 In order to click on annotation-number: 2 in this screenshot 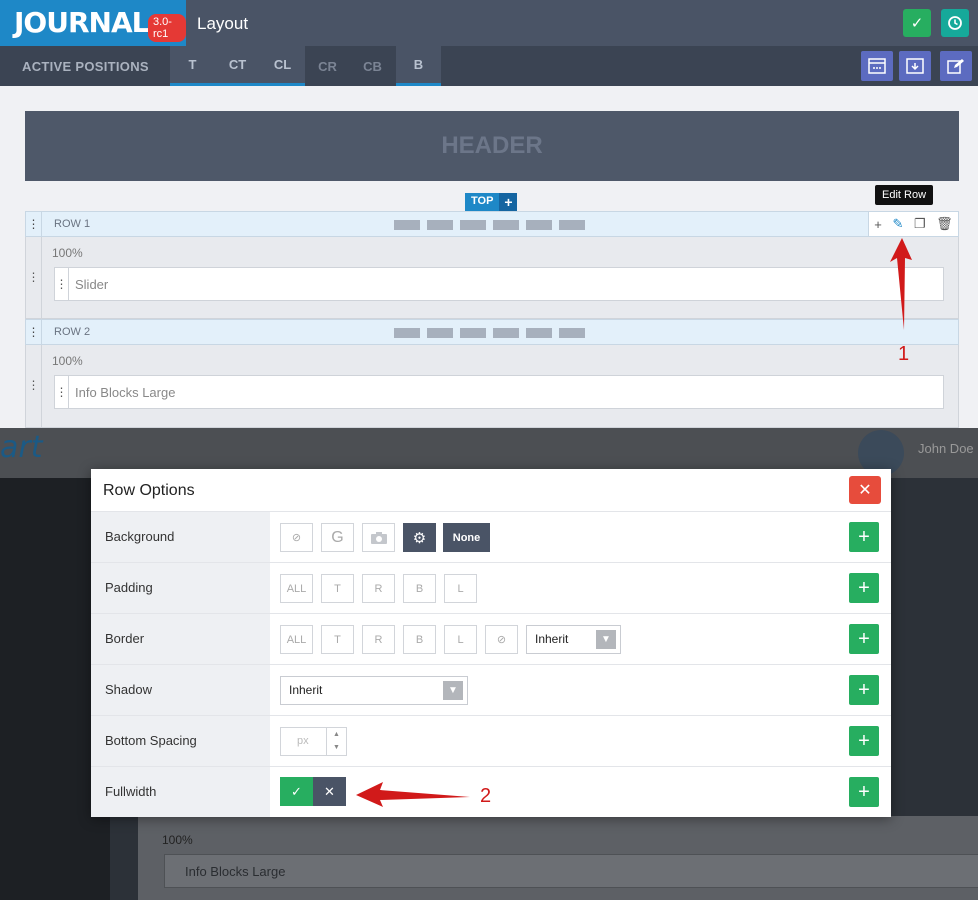, I will do `click(486, 796)`.